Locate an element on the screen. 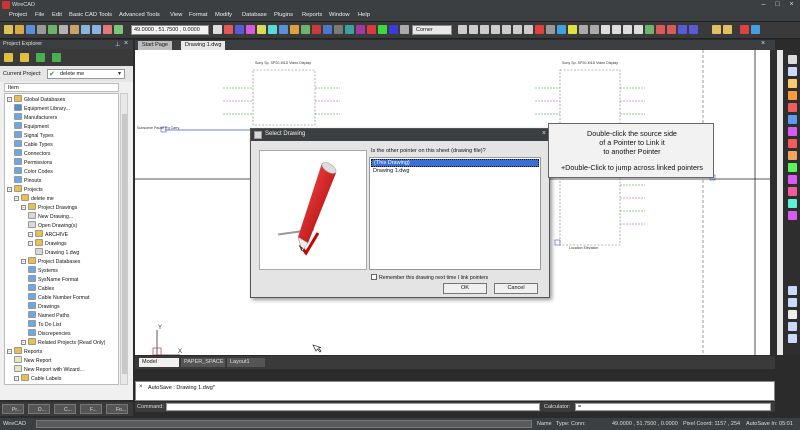 This screenshot has height=430, width=800. copy-icon is located at coordinates (63, 29).